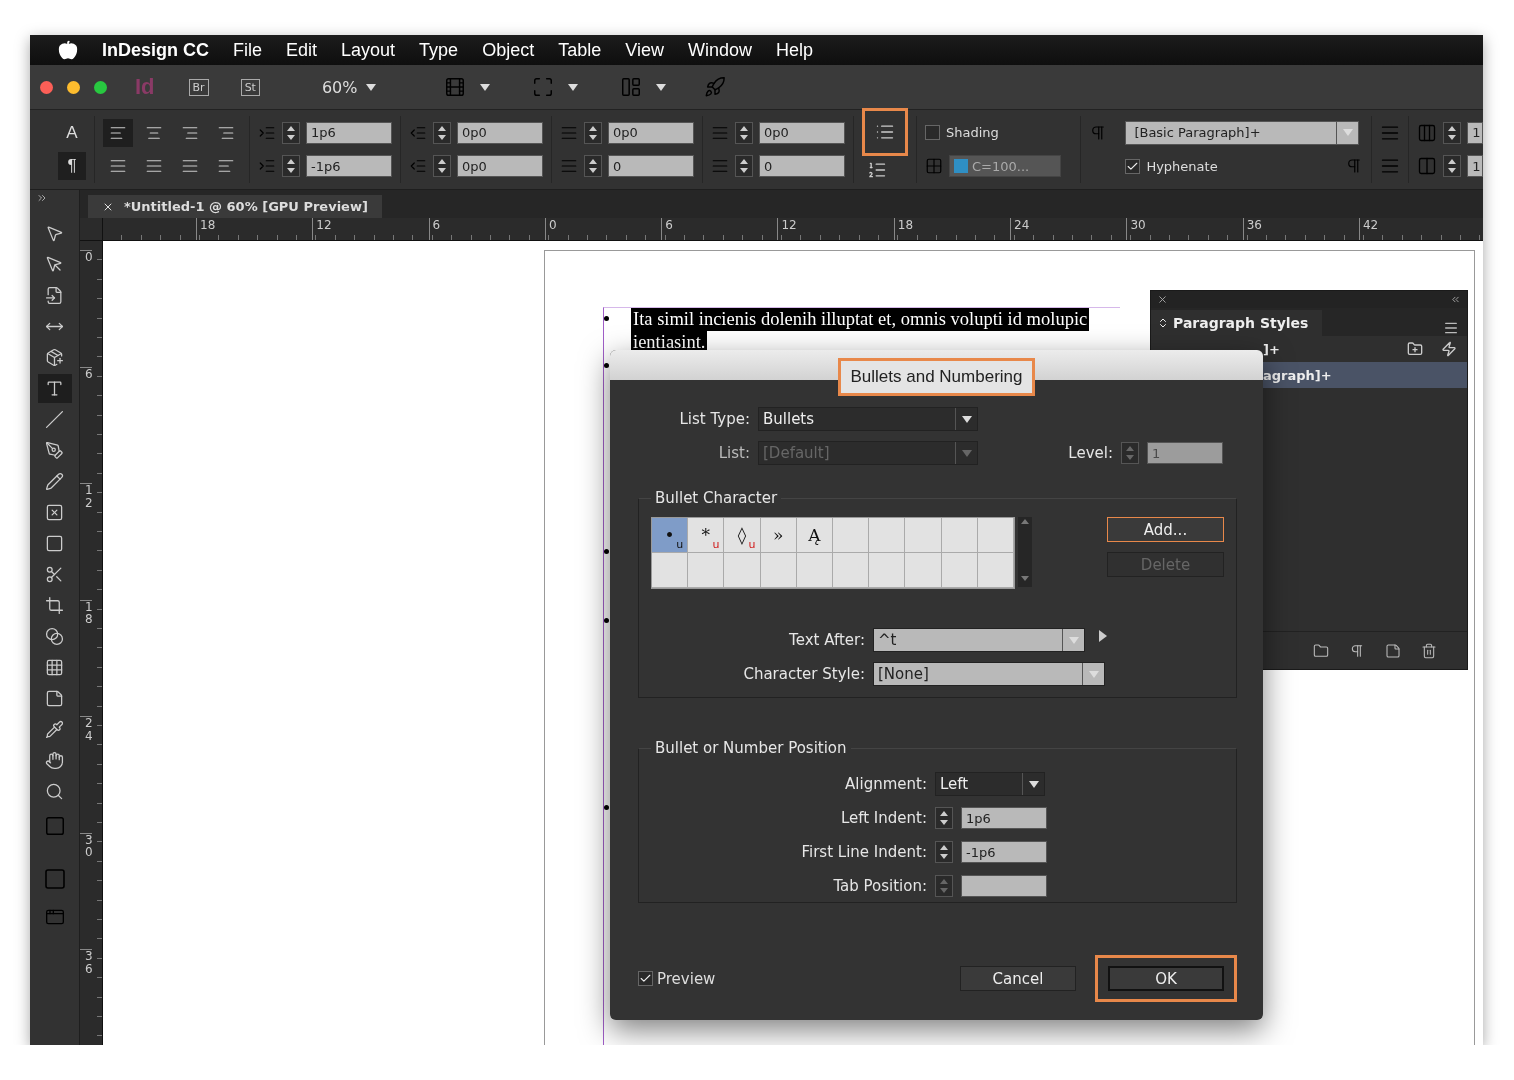  Describe the element at coordinates (118, 132) in the screenshot. I see `alignment-button` at that location.